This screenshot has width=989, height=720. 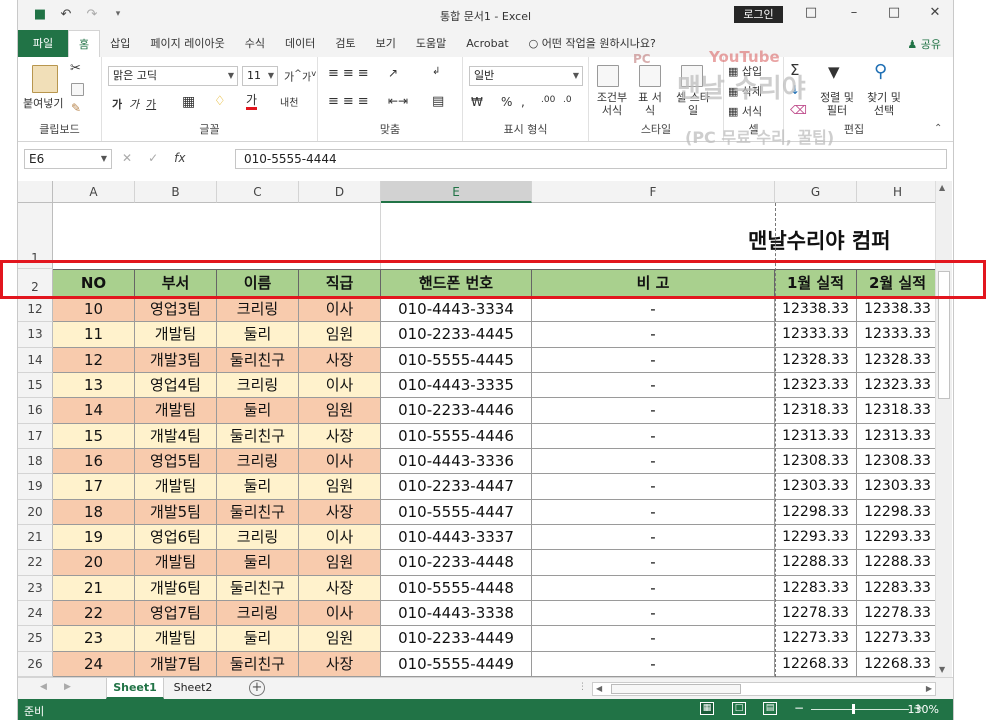 I want to click on table-cell: 영업3팀, so click(x=176, y=310).